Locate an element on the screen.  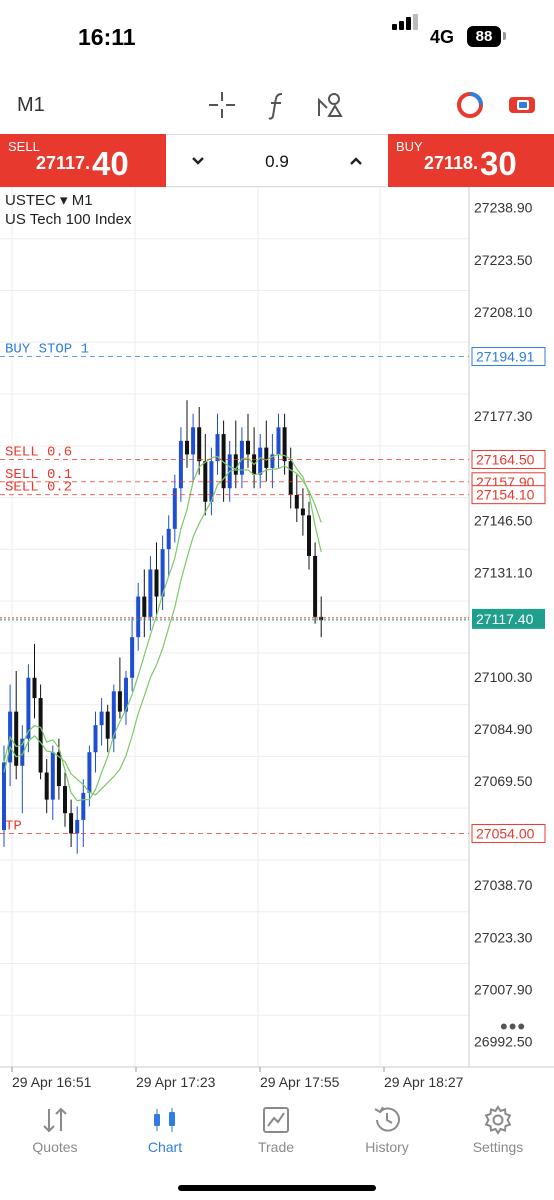
order-line-label: SELL 0.2 is located at coordinates (38, 488).